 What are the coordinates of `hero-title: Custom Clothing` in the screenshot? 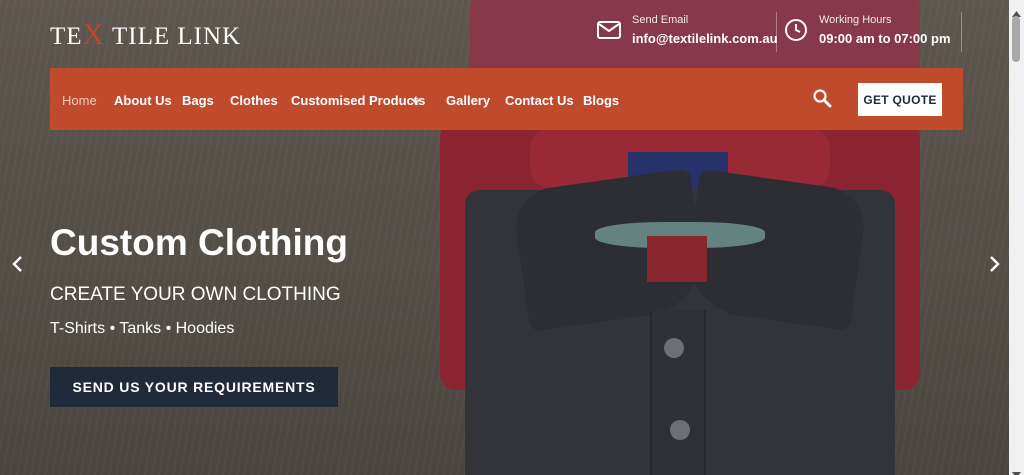 It's located at (199, 242).